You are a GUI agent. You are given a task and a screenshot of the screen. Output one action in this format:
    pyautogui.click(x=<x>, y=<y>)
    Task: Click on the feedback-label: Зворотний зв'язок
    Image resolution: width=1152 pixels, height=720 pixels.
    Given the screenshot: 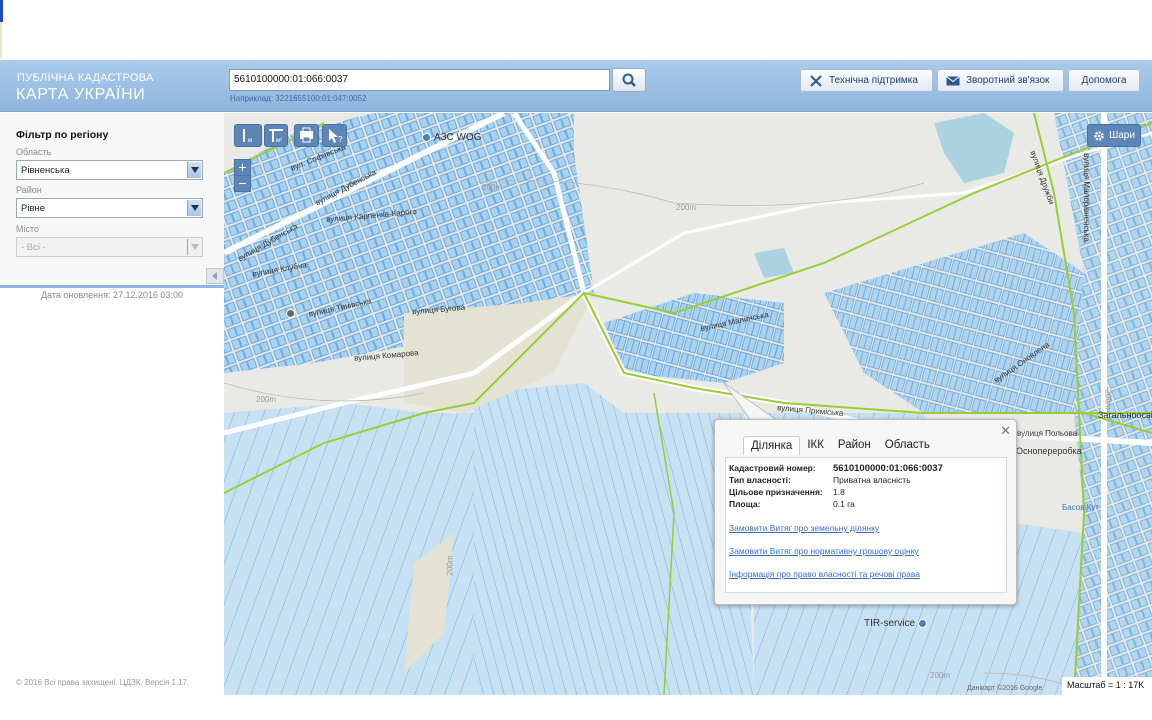 What is the action you would take?
    pyautogui.click(x=1008, y=80)
    